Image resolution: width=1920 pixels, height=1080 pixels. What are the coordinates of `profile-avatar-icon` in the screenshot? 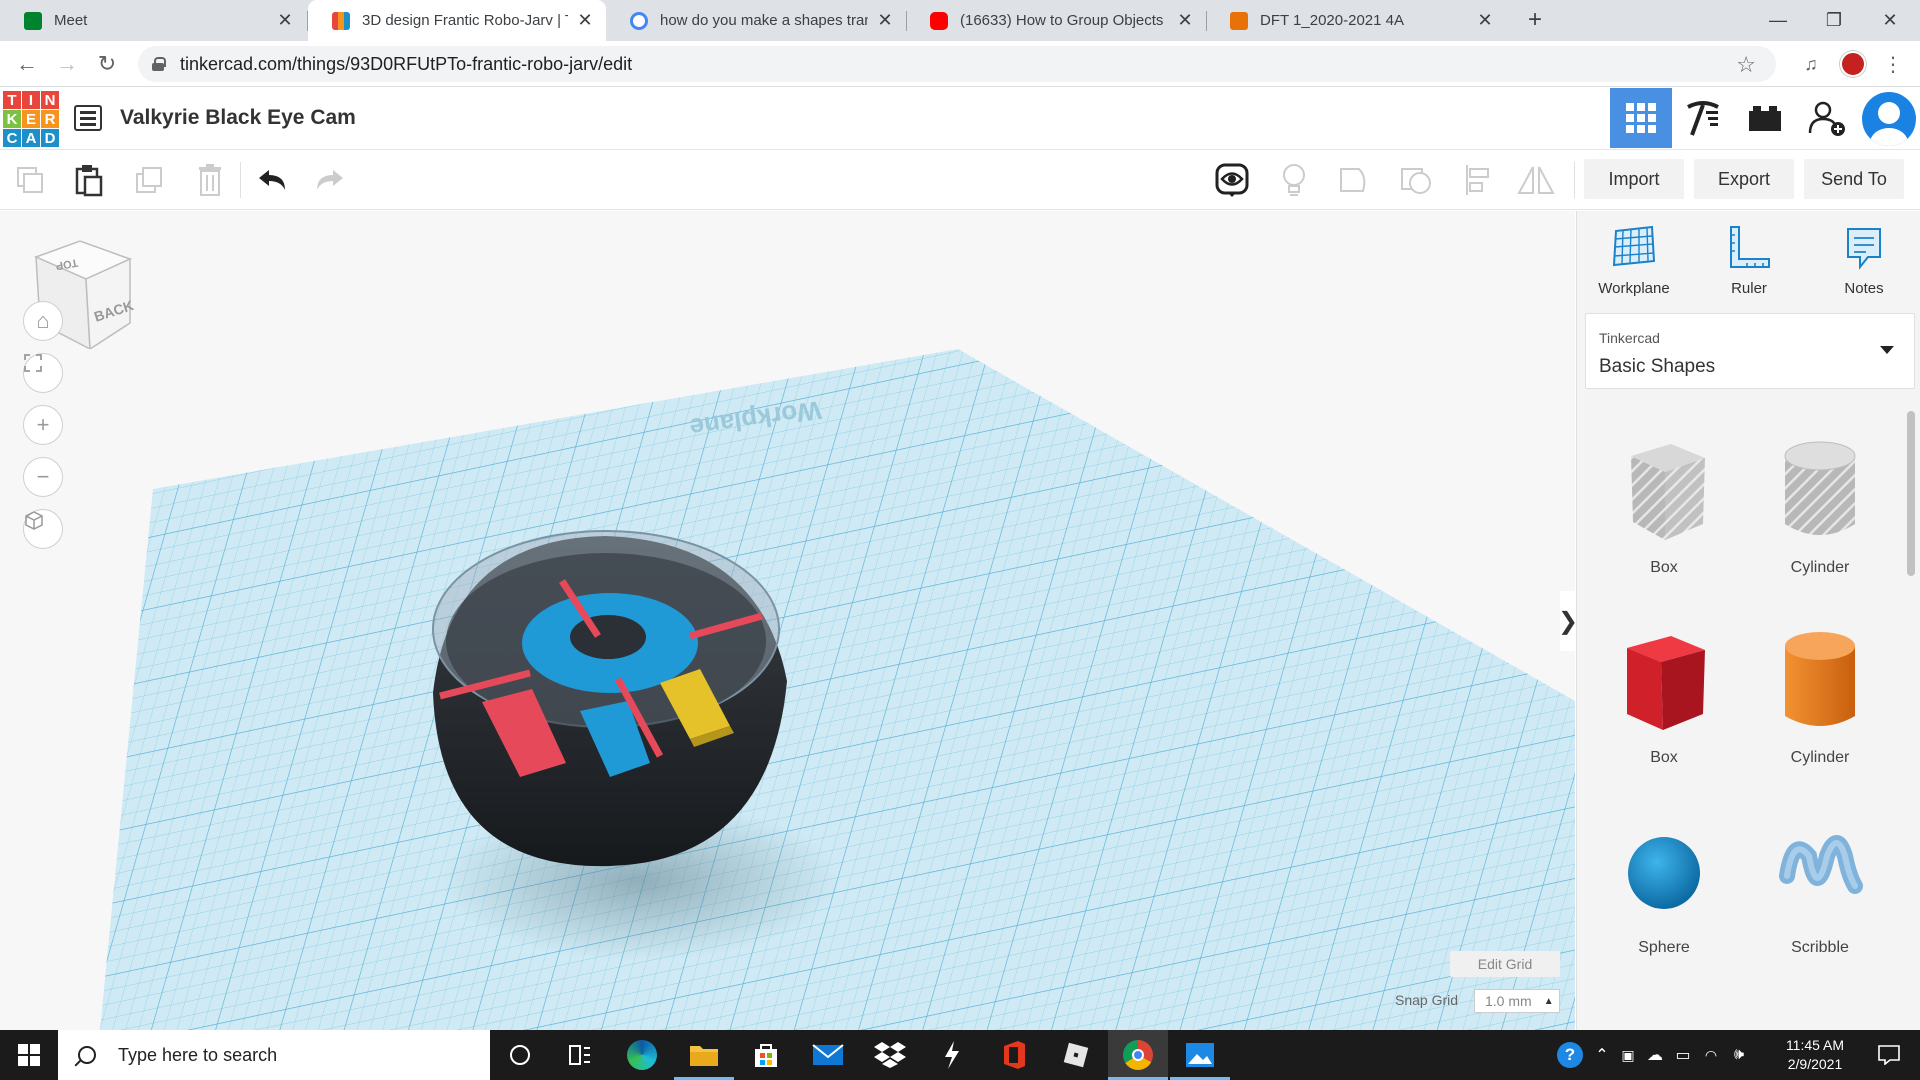 It's located at (1853, 64).